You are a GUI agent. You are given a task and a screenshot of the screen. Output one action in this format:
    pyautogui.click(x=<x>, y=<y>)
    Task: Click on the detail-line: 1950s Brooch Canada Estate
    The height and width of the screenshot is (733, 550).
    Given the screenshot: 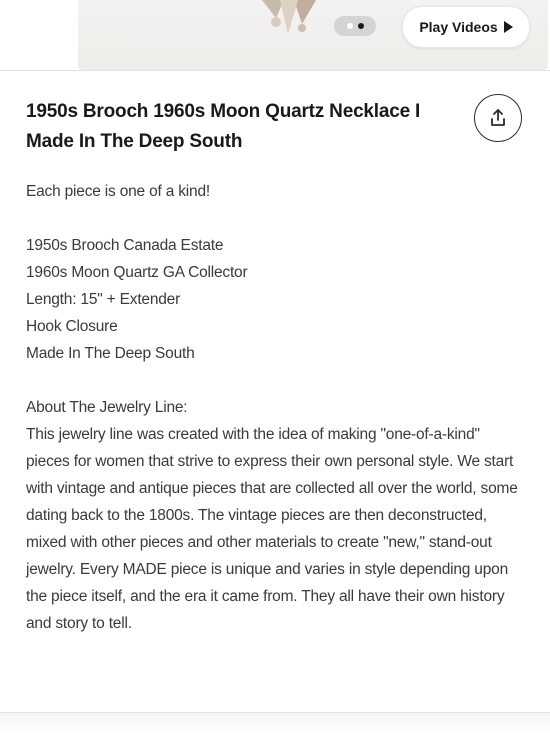 What is the action you would take?
    pyautogui.click(x=125, y=245)
    